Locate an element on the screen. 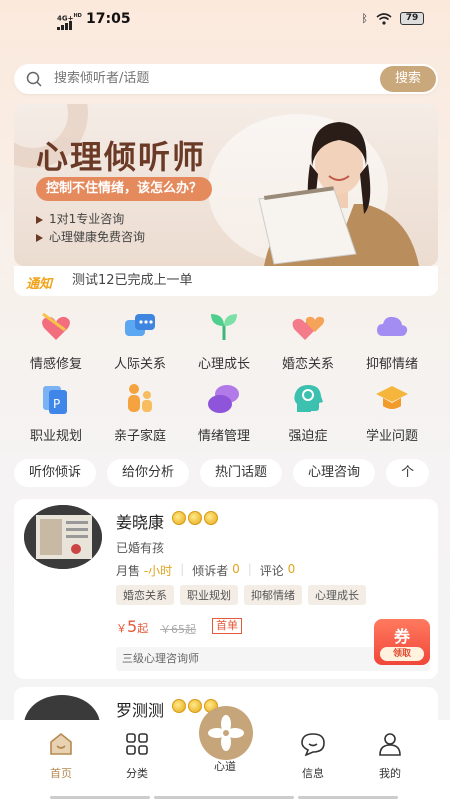  status-bar: 4G+HD 17:05 ᛒ 79 is located at coordinates (225, 20).